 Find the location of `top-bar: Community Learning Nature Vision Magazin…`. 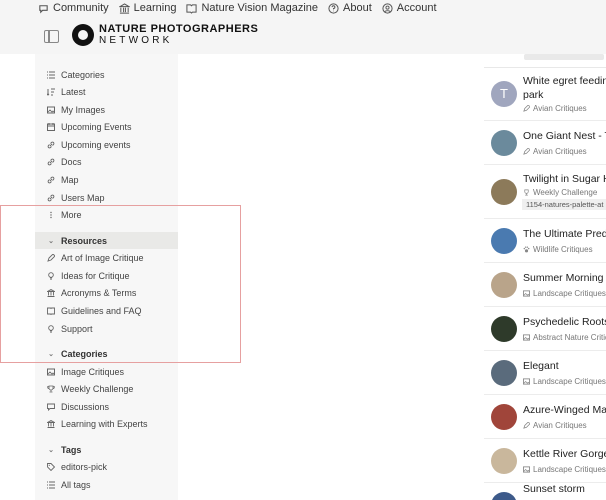

top-bar: Community Learning Nature Vision Magazin… is located at coordinates (303, 9).